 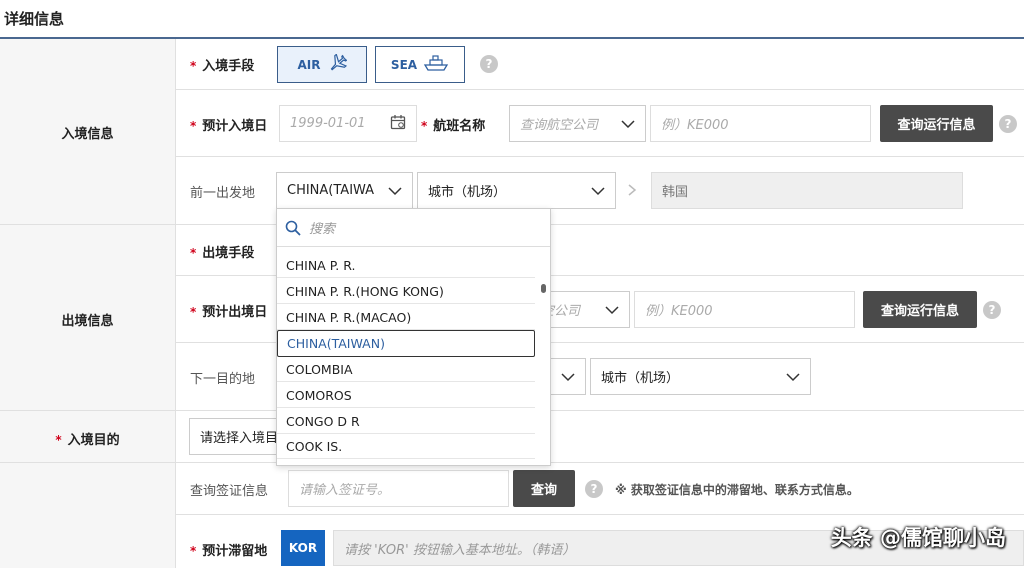 I want to click on exit-flight-placeholder: 例）KE000, so click(x=679, y=311).